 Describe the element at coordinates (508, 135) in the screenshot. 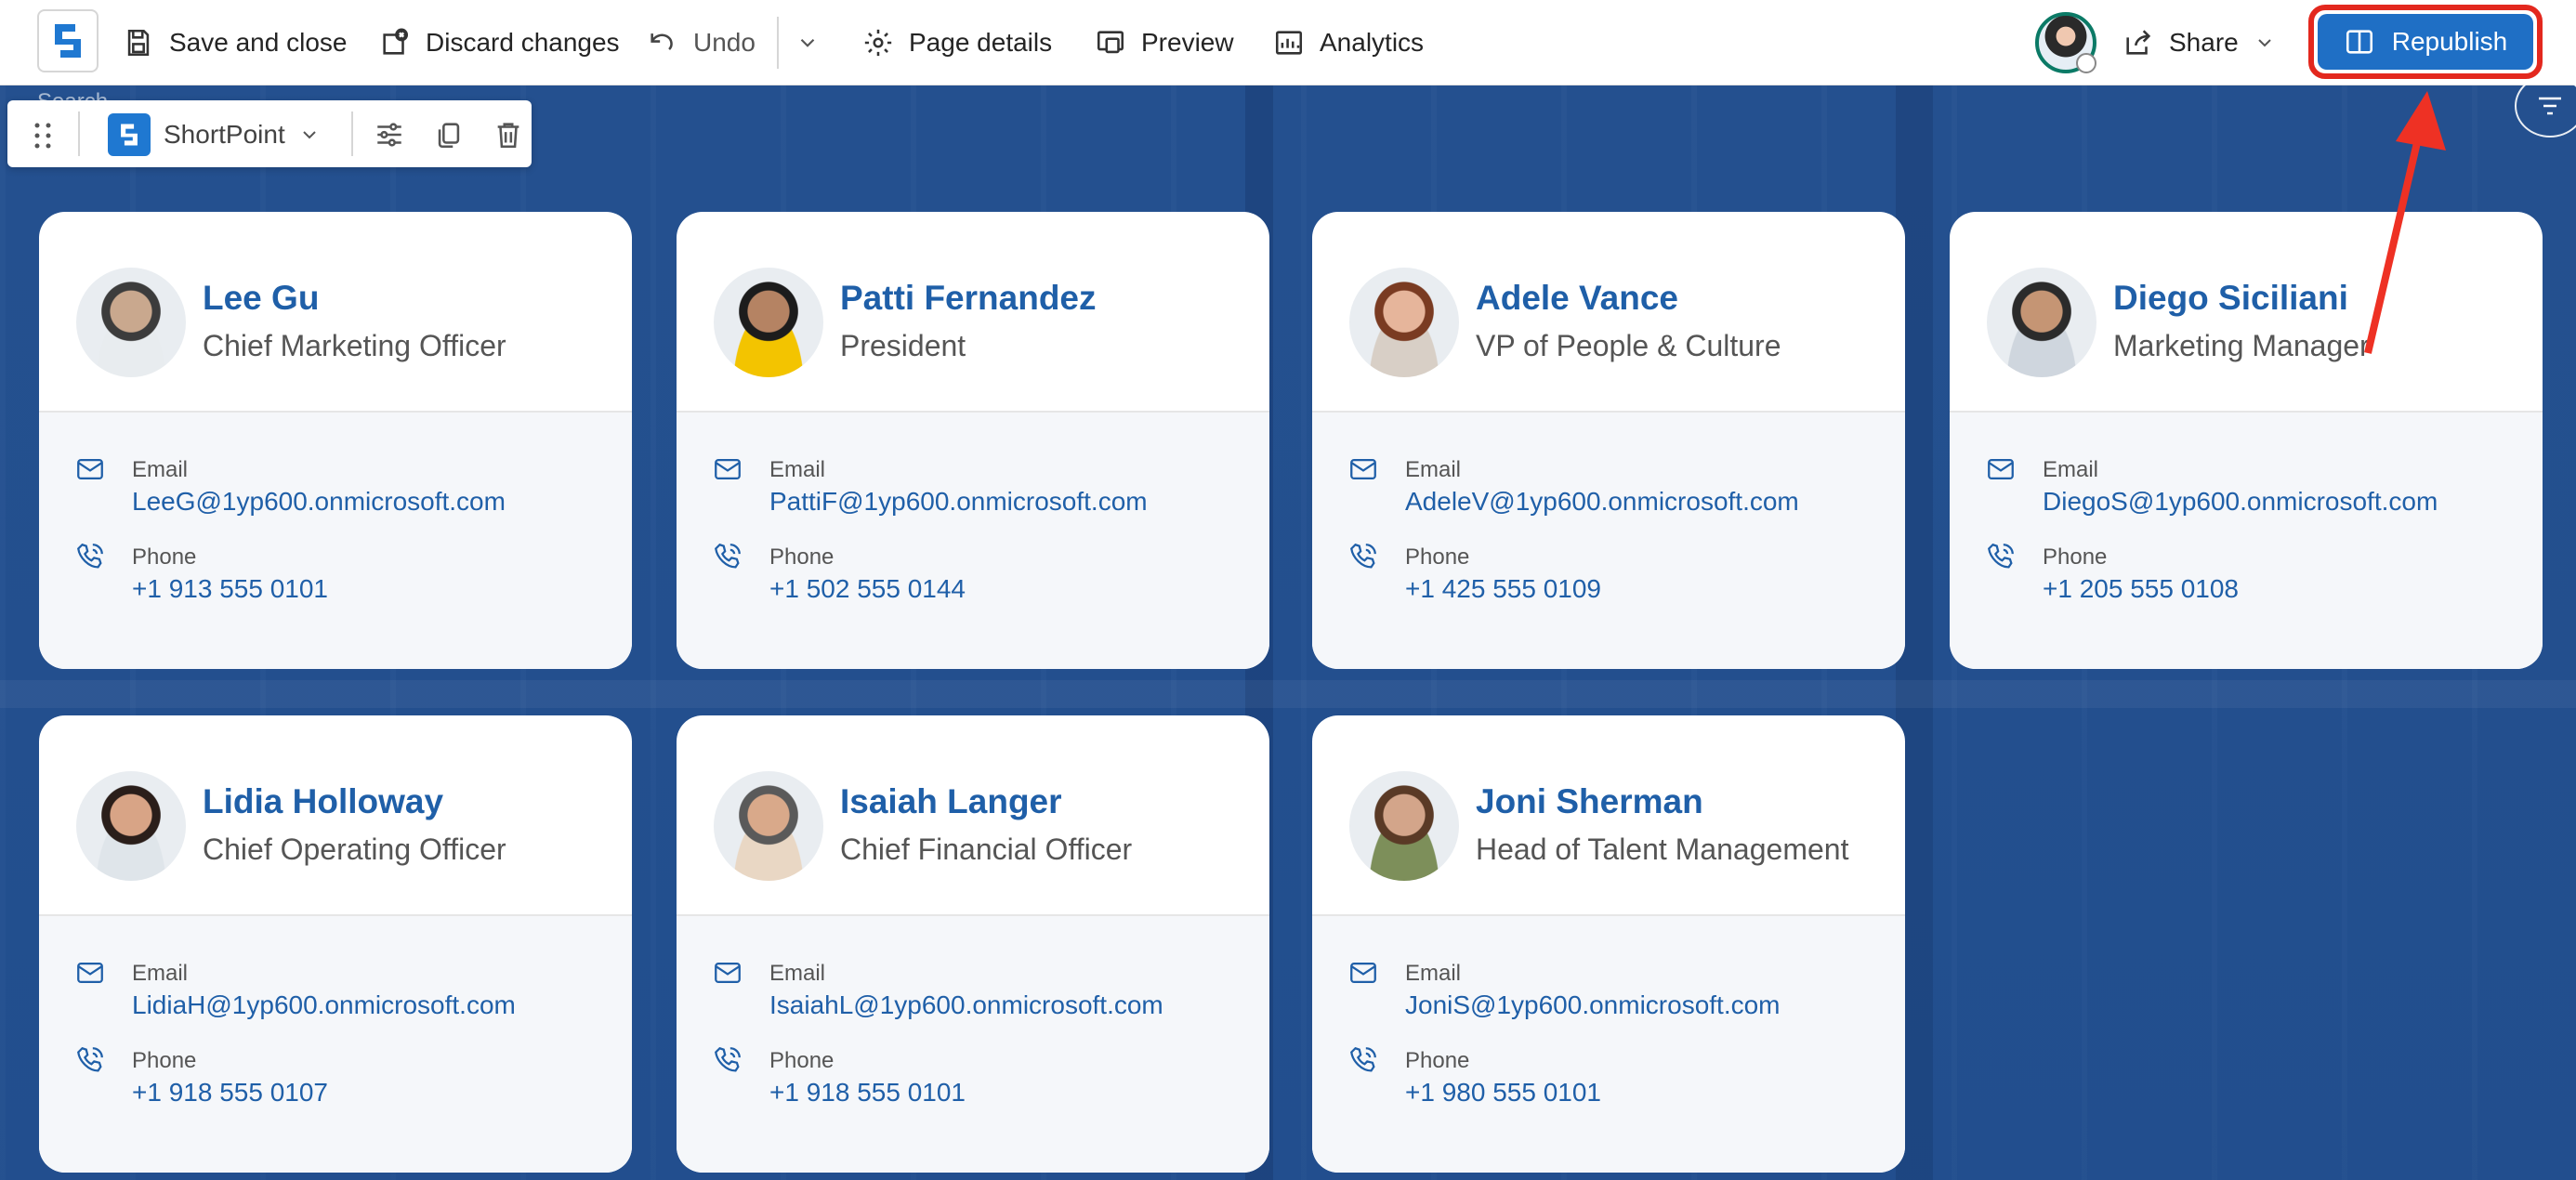

I see `delete-icon` at that location.